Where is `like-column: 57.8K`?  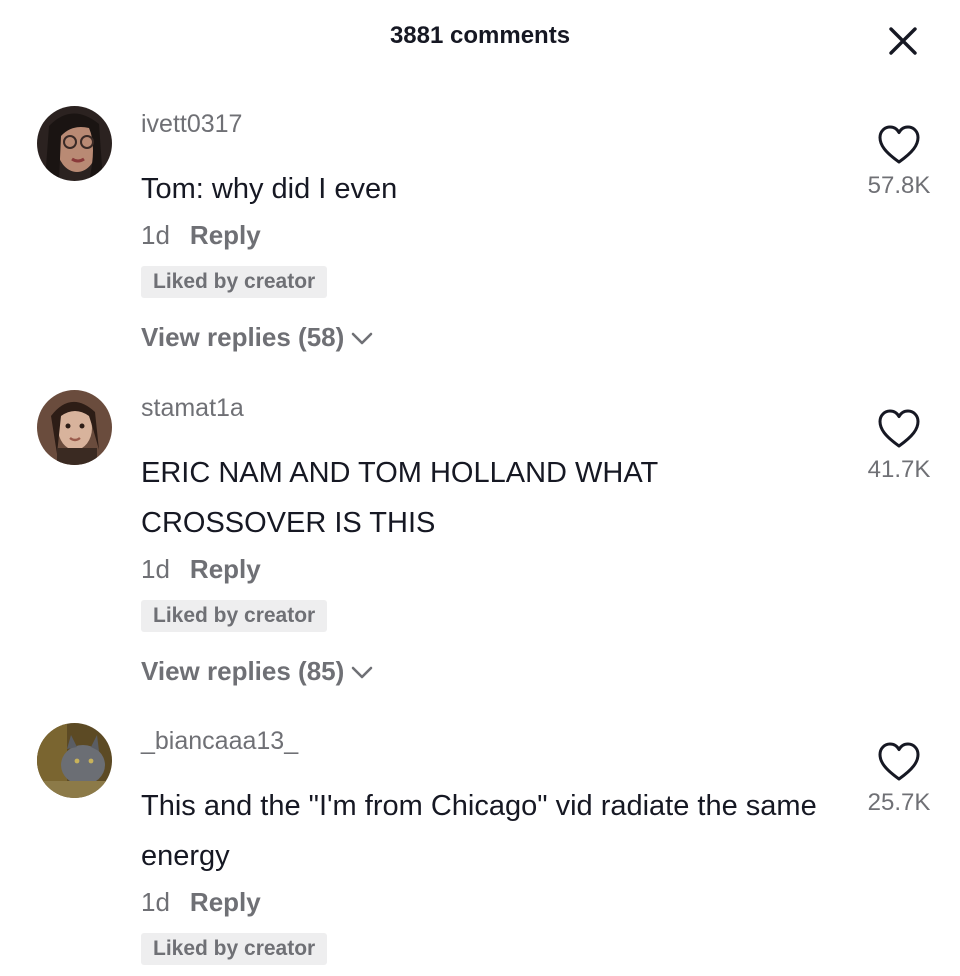 like-column: 57.8K is located at coordinates (899, 162).